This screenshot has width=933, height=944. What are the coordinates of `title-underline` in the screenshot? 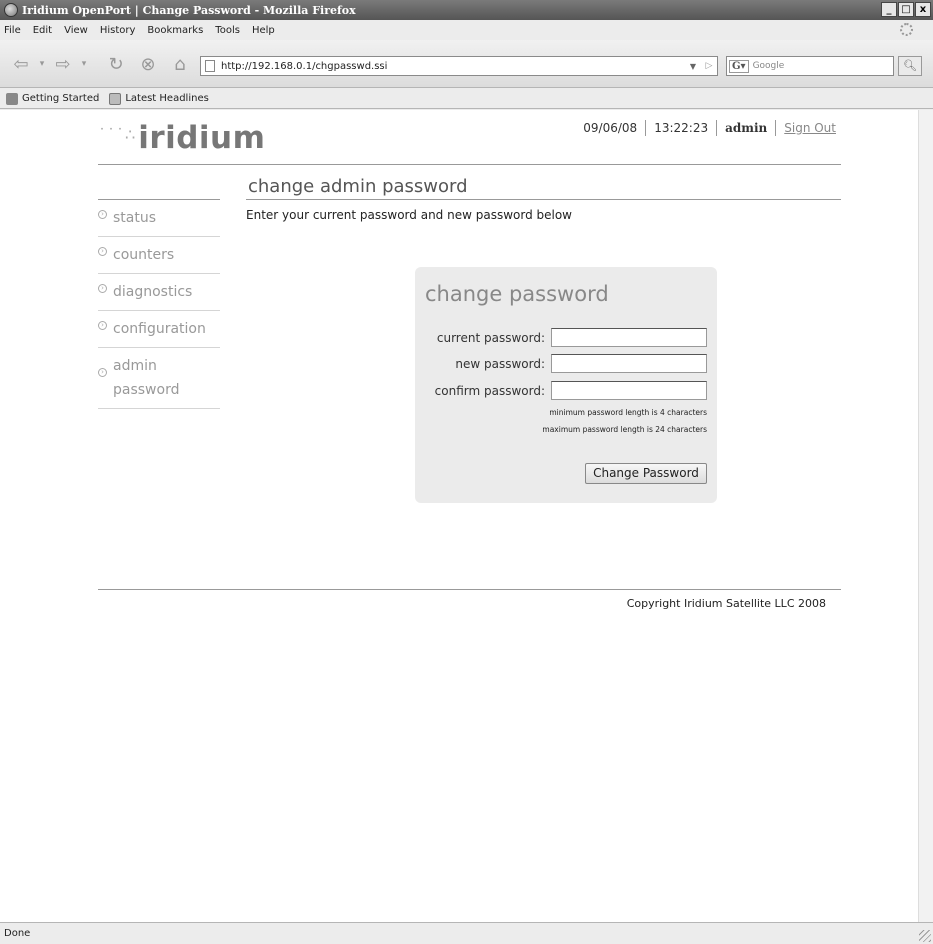 It's located at (543, 199).